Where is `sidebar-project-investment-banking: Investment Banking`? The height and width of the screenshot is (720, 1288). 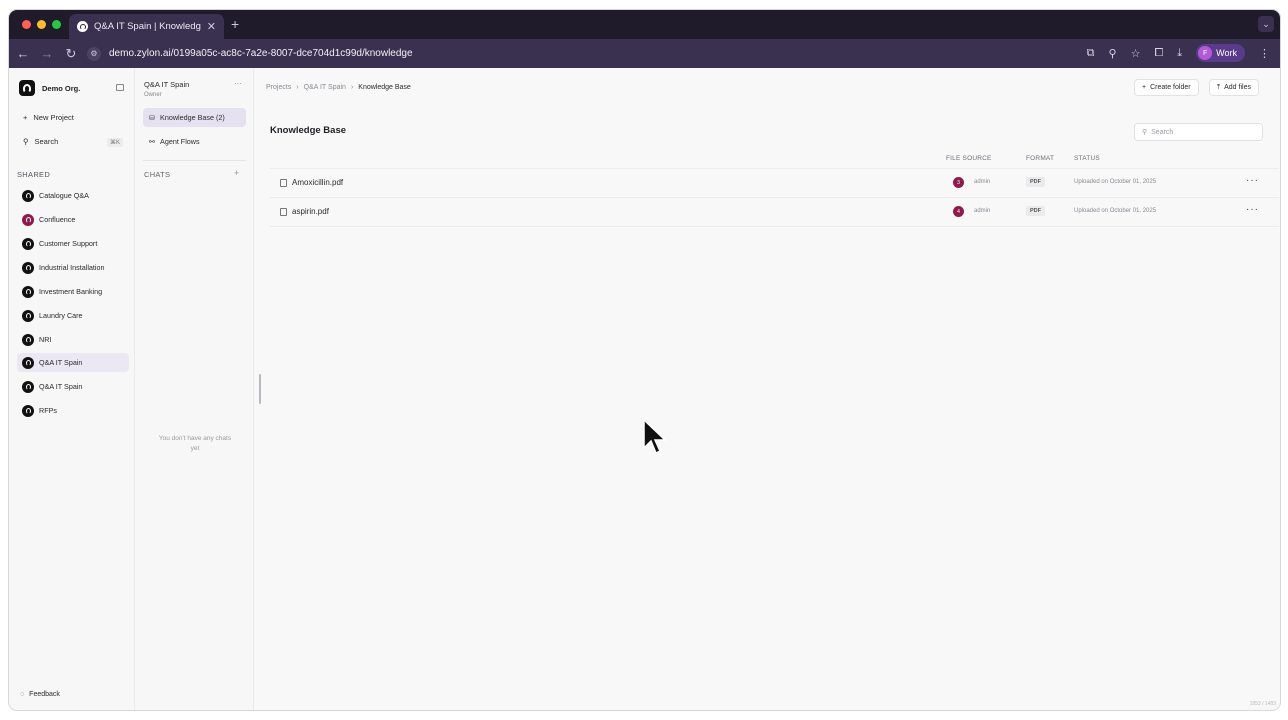 sidebar-project-investment-banking: Investment Banking is located at coordinates (73, 291).